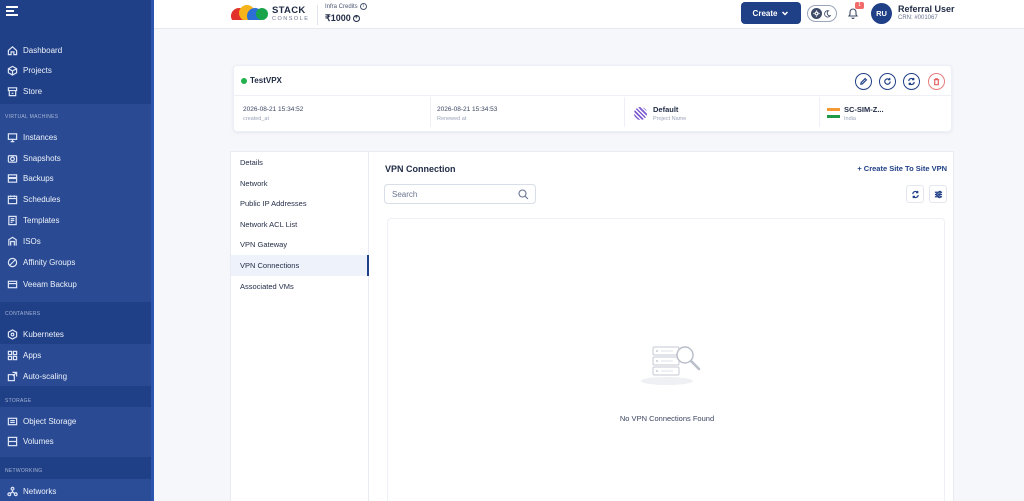 The height and width of the screenshot is (501, 1024). I want to click on search-placeholder: Search, so click(405, 194).